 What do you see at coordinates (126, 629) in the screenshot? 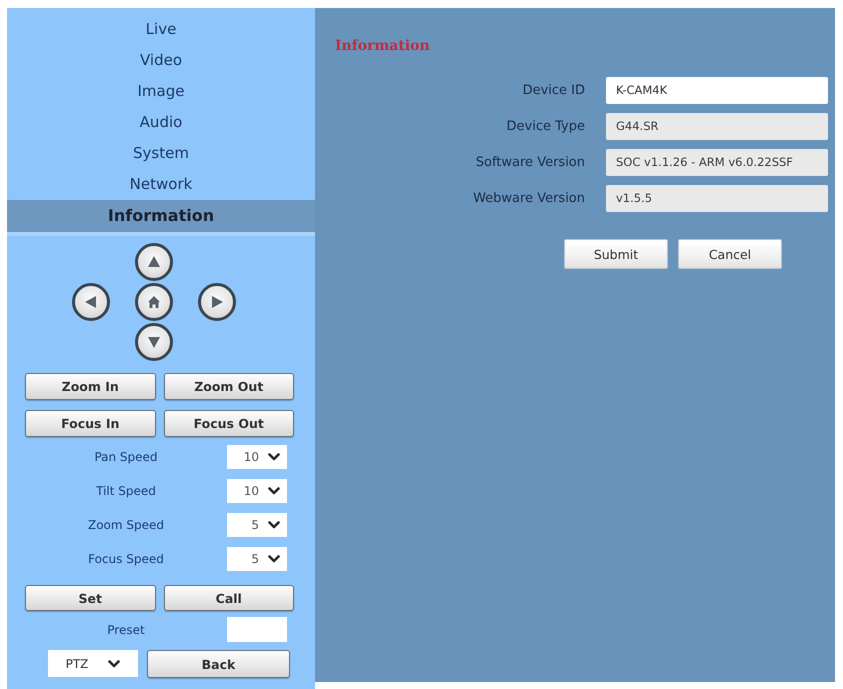
I see `preset-label: Preset` at bounding box center [126, 629].